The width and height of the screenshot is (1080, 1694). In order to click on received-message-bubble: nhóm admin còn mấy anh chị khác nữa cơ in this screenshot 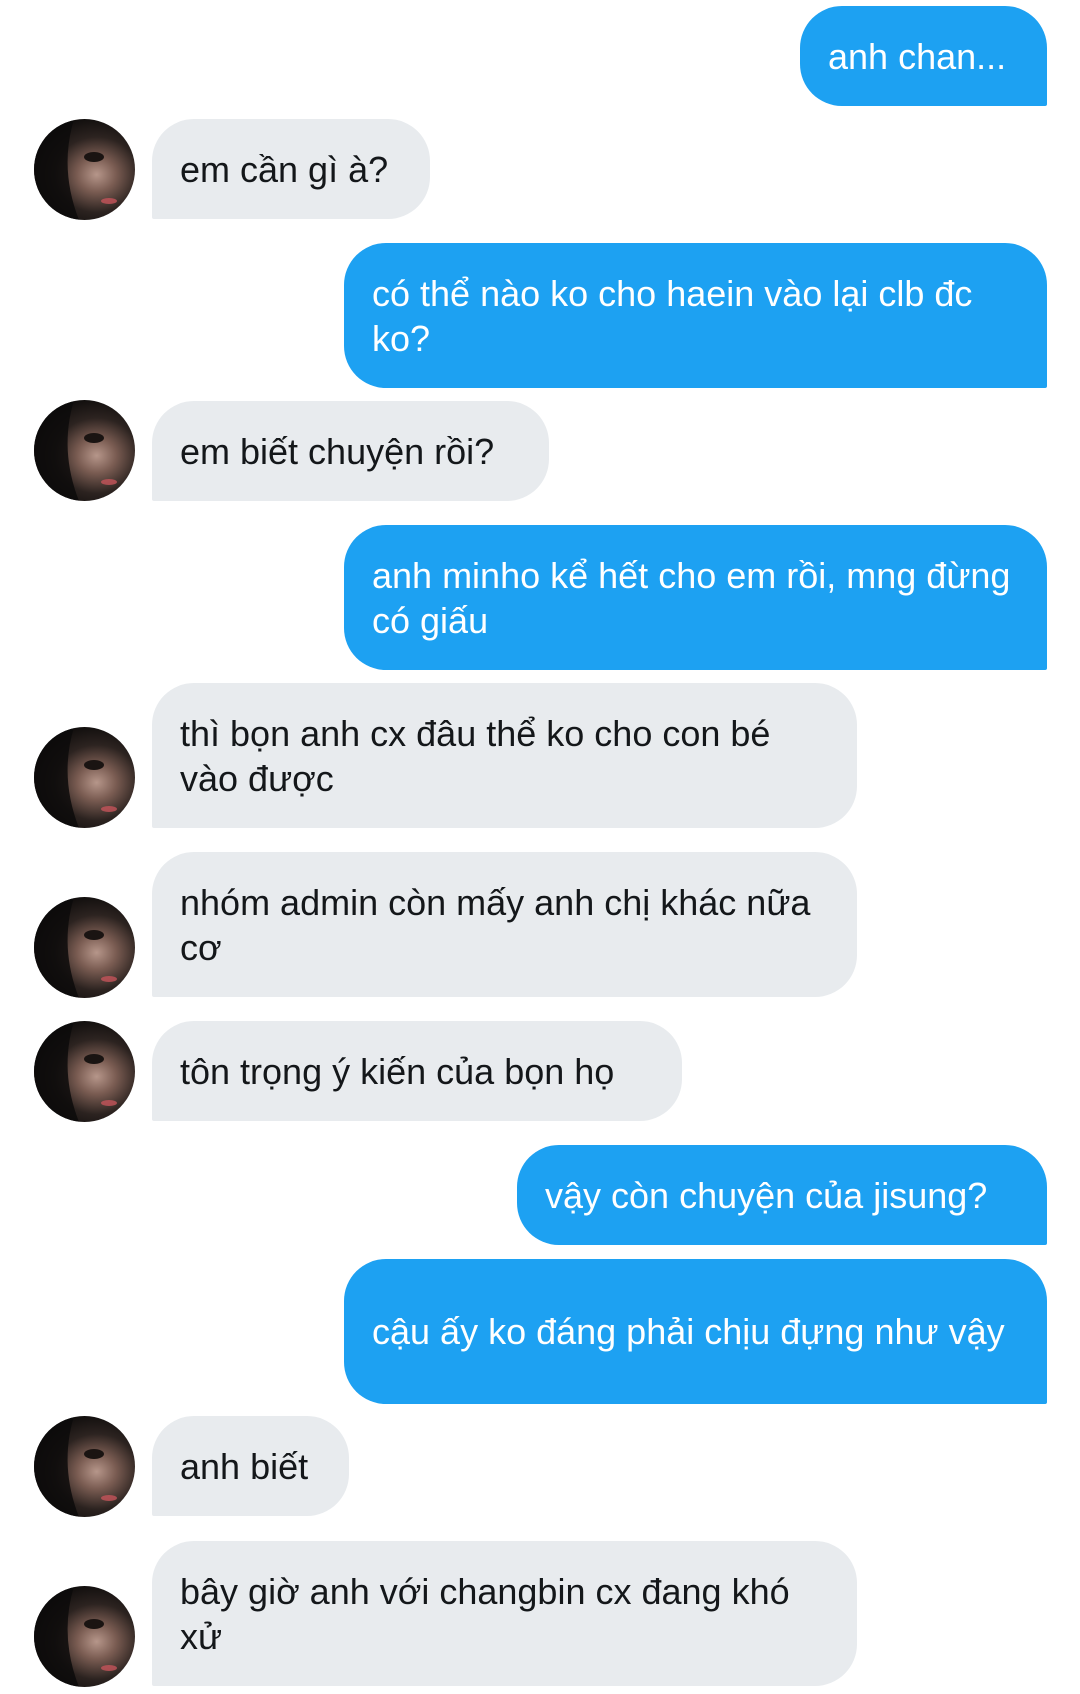, I will do `click(504, 924)`.